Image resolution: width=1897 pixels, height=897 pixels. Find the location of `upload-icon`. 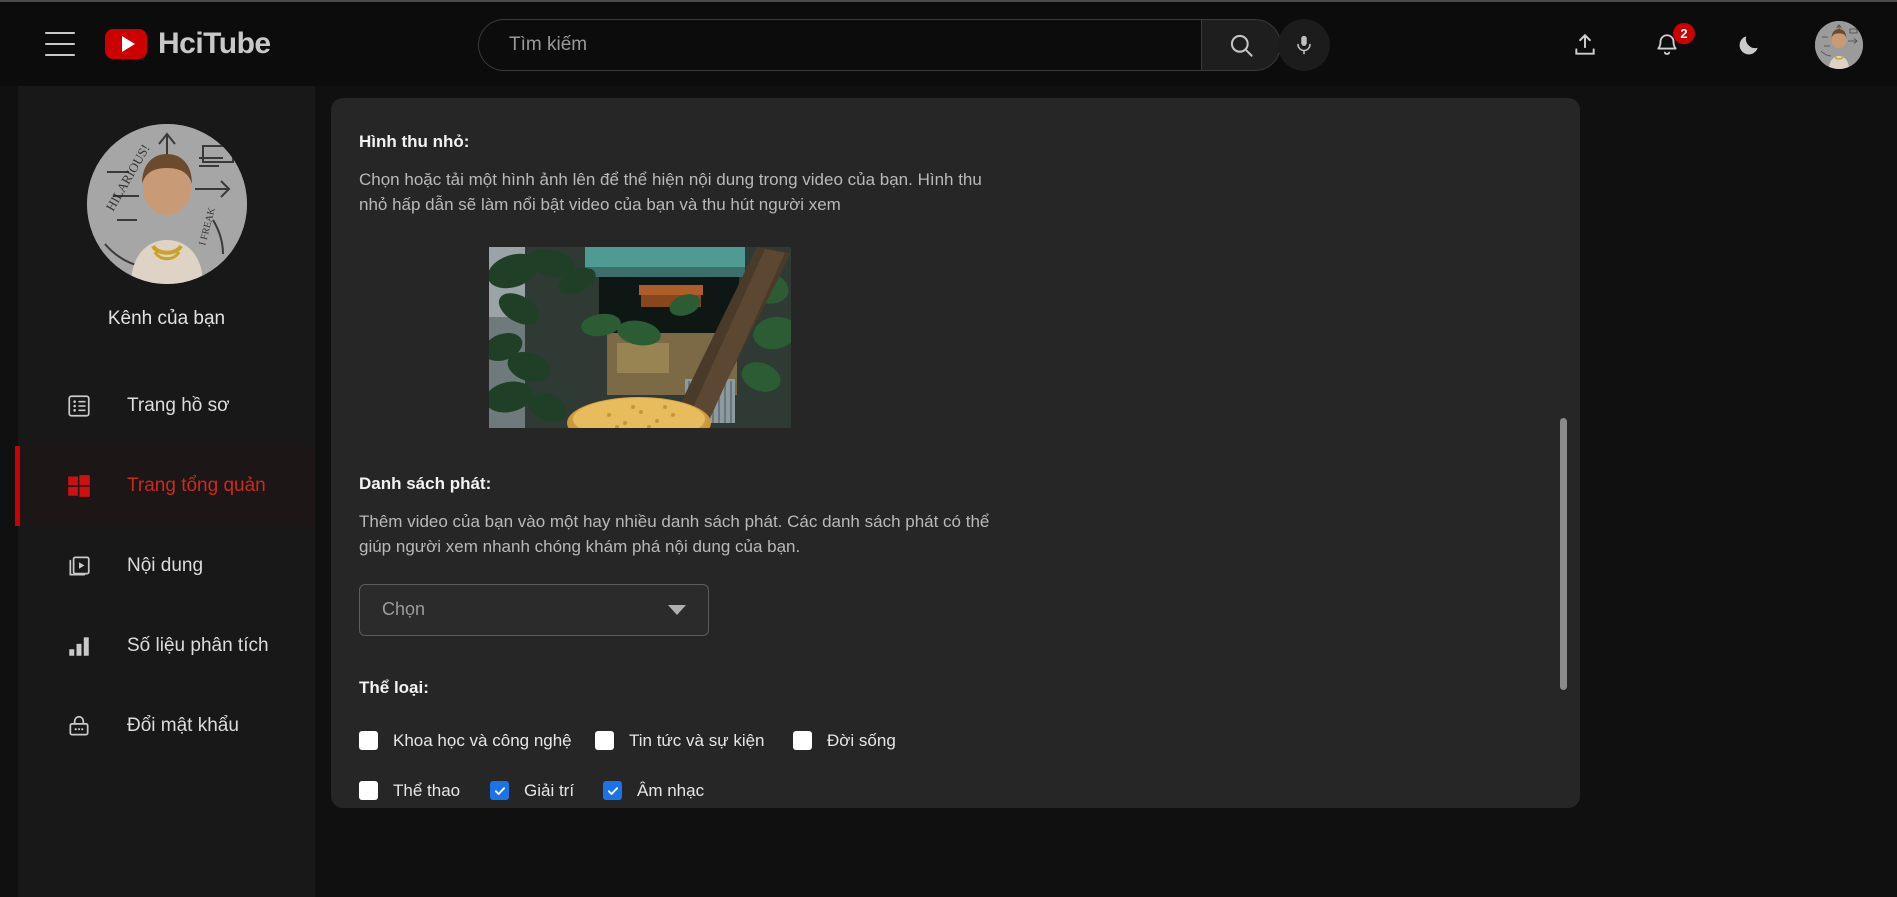

upload-icon is located at coordinates (1585, 44).